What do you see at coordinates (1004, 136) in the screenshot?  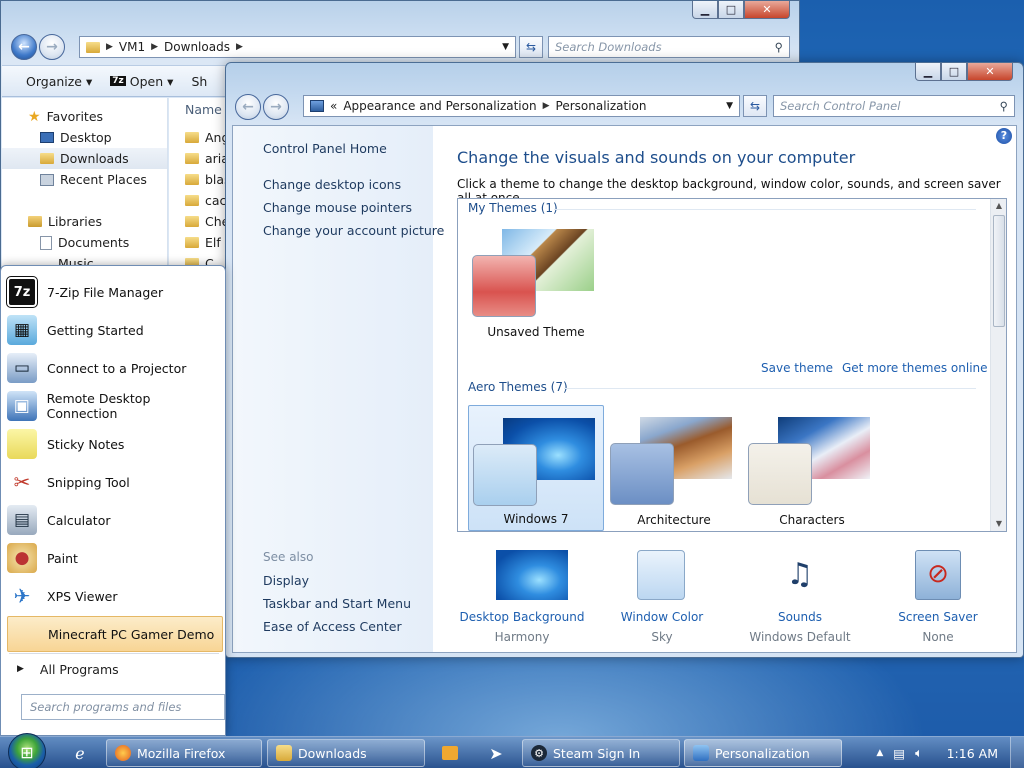 I see `help-icon: ?` at bounding box center [1004, 136].